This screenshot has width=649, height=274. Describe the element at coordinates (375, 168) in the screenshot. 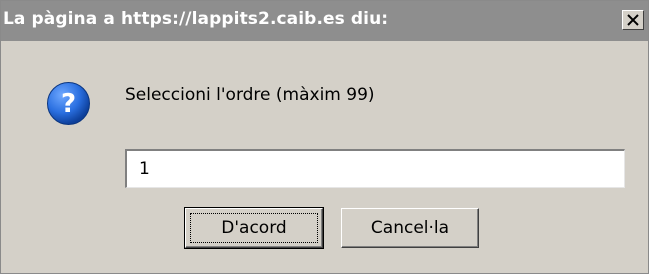

I see `order-input` at that location.